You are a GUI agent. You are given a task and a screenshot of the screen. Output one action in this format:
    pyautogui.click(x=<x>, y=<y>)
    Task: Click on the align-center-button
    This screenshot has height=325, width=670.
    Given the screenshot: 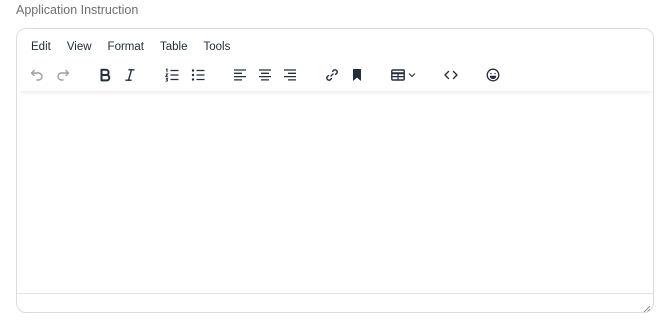 What is the action you would take?
    pyautogui.click(x=265, y=75)
    